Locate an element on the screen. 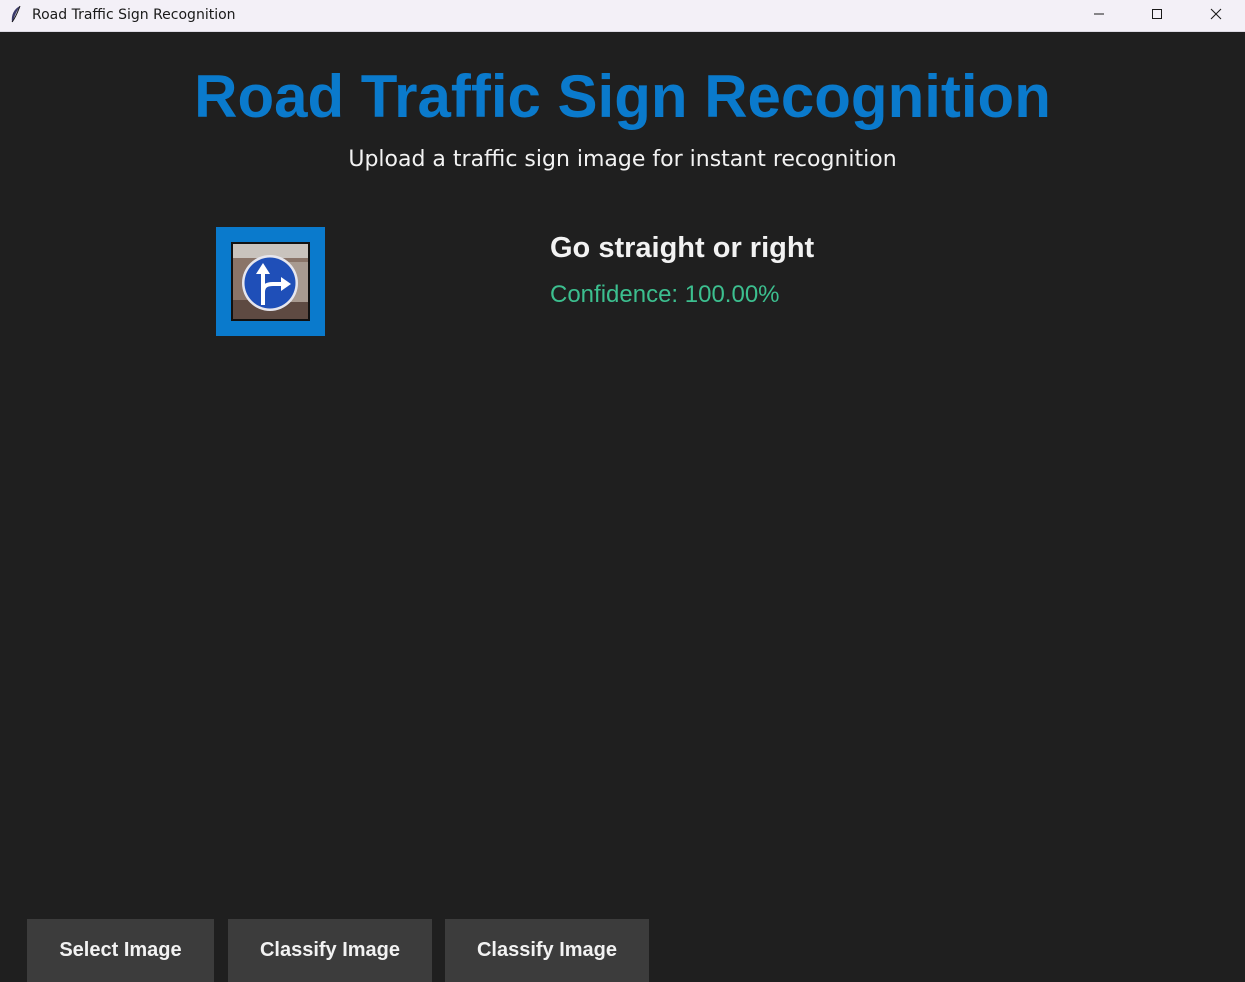 The height and width of the screenshot is (982, 1245). title-bar: Road Traffic Sign Recognition is located at coordinates (622, 16).